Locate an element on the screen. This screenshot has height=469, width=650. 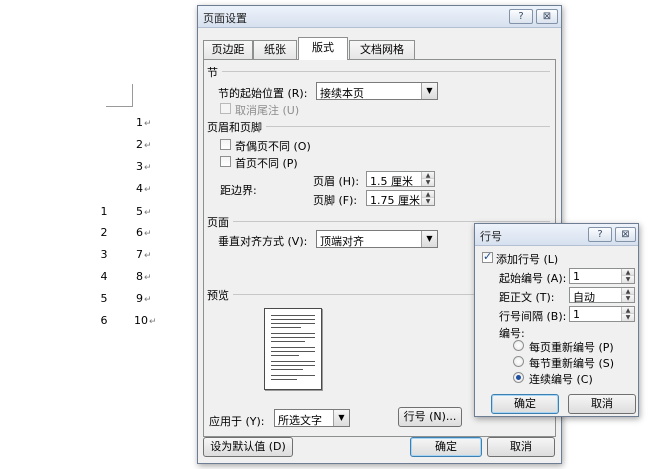
paragraph: 2↵ is located at coordinates (144, 144).